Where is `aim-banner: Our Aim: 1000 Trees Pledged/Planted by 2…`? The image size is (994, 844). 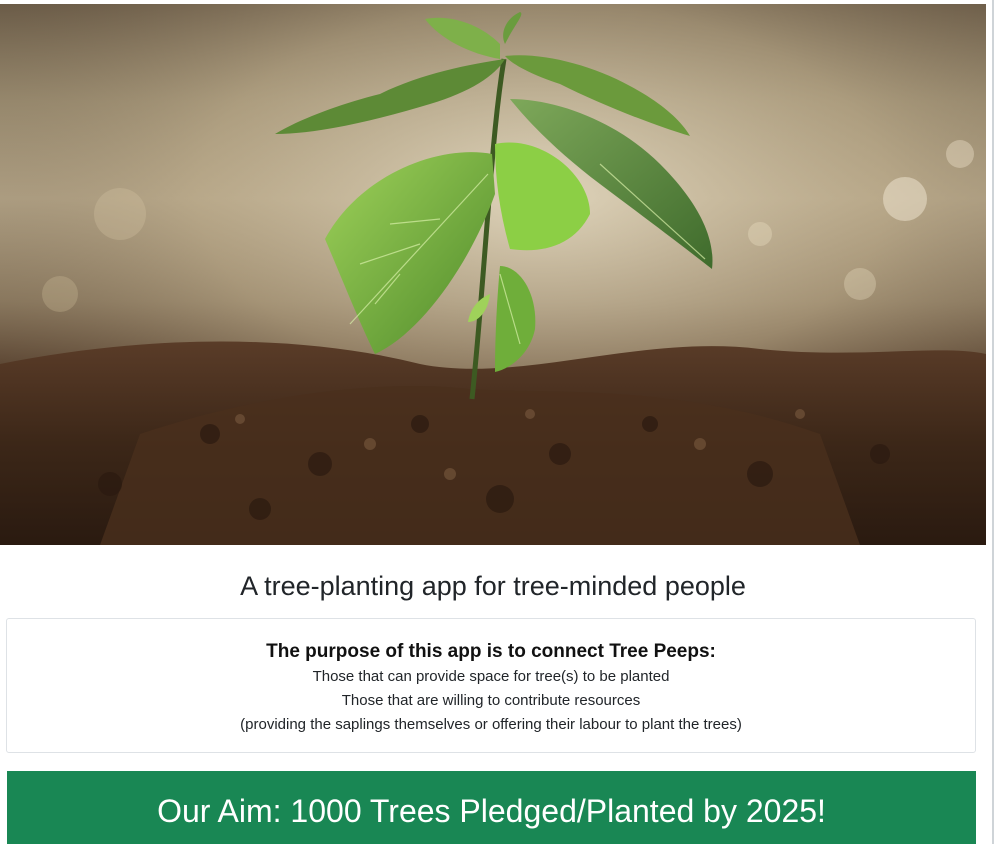
aim-banner: Our Aim: 1000 Trees Pledged/Planted by 2… is located at coordinates (491, 807).